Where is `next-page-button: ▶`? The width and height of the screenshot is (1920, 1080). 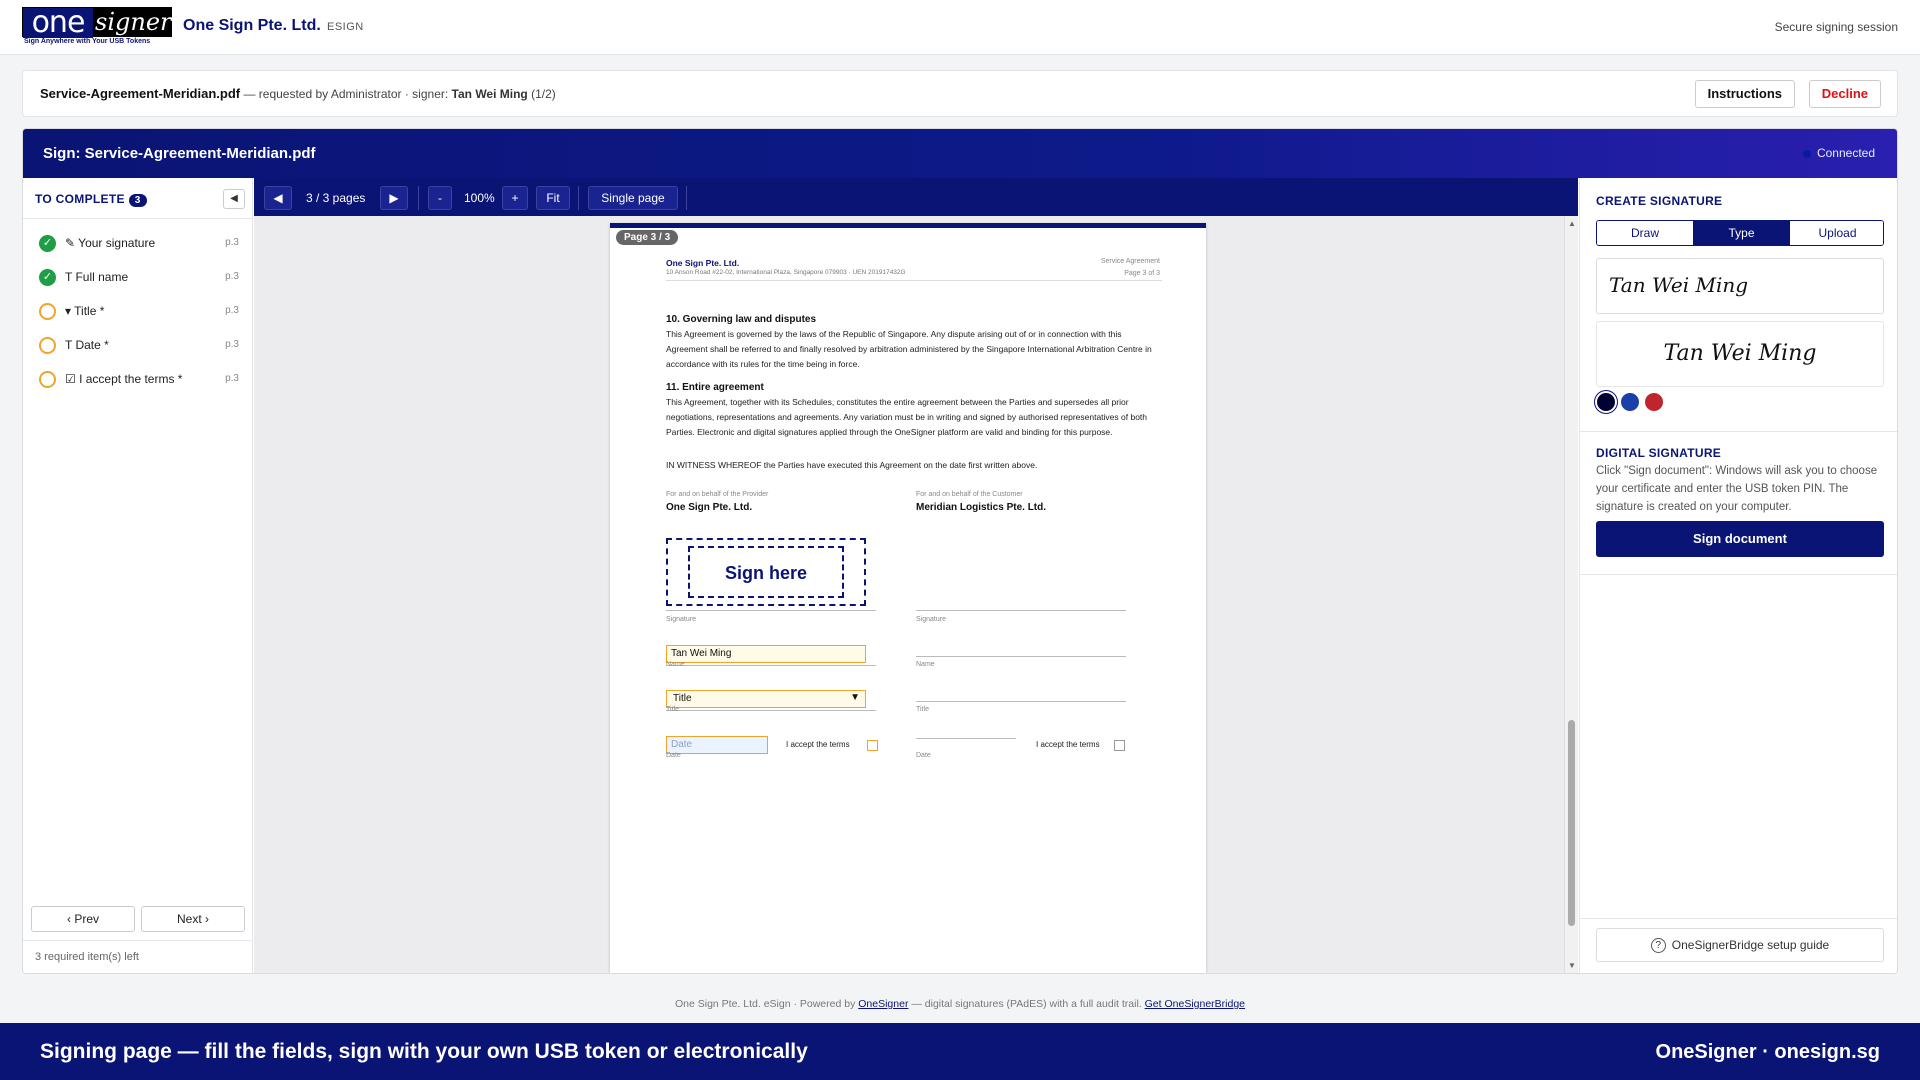
next-page-button: ▶ is located at coordinates (394, 198).